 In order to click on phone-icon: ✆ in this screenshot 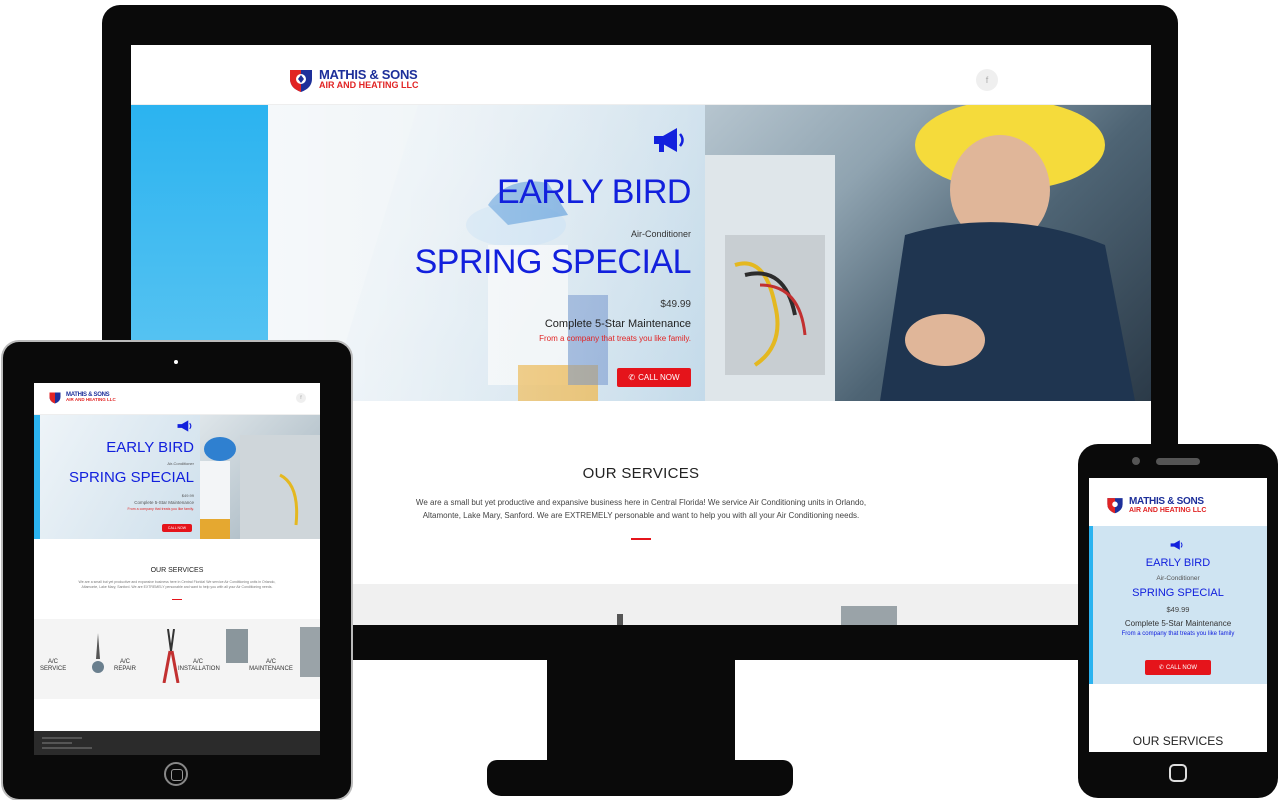, I will do `click(632, 377)`.